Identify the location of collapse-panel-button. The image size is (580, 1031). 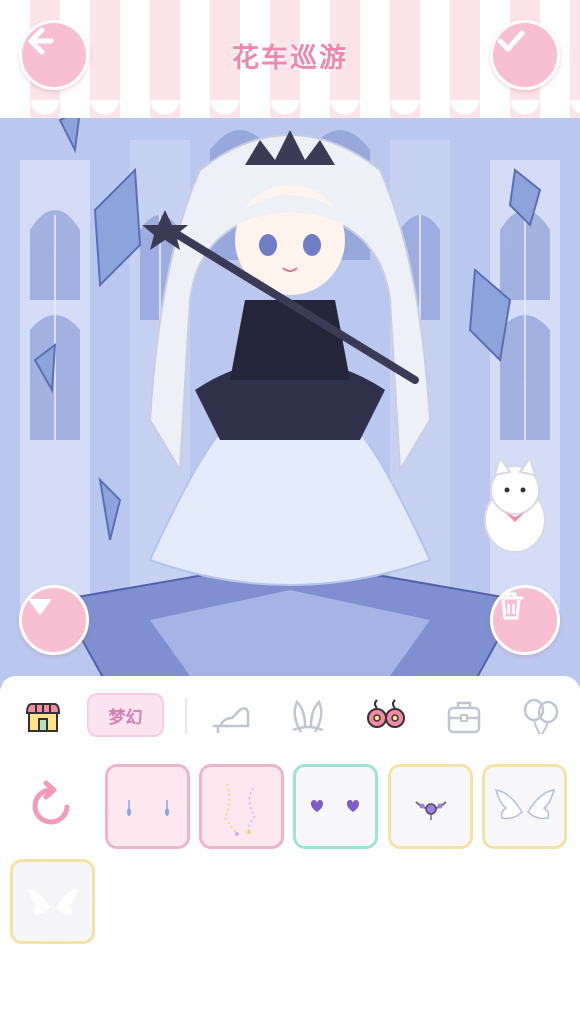
(54, 620).